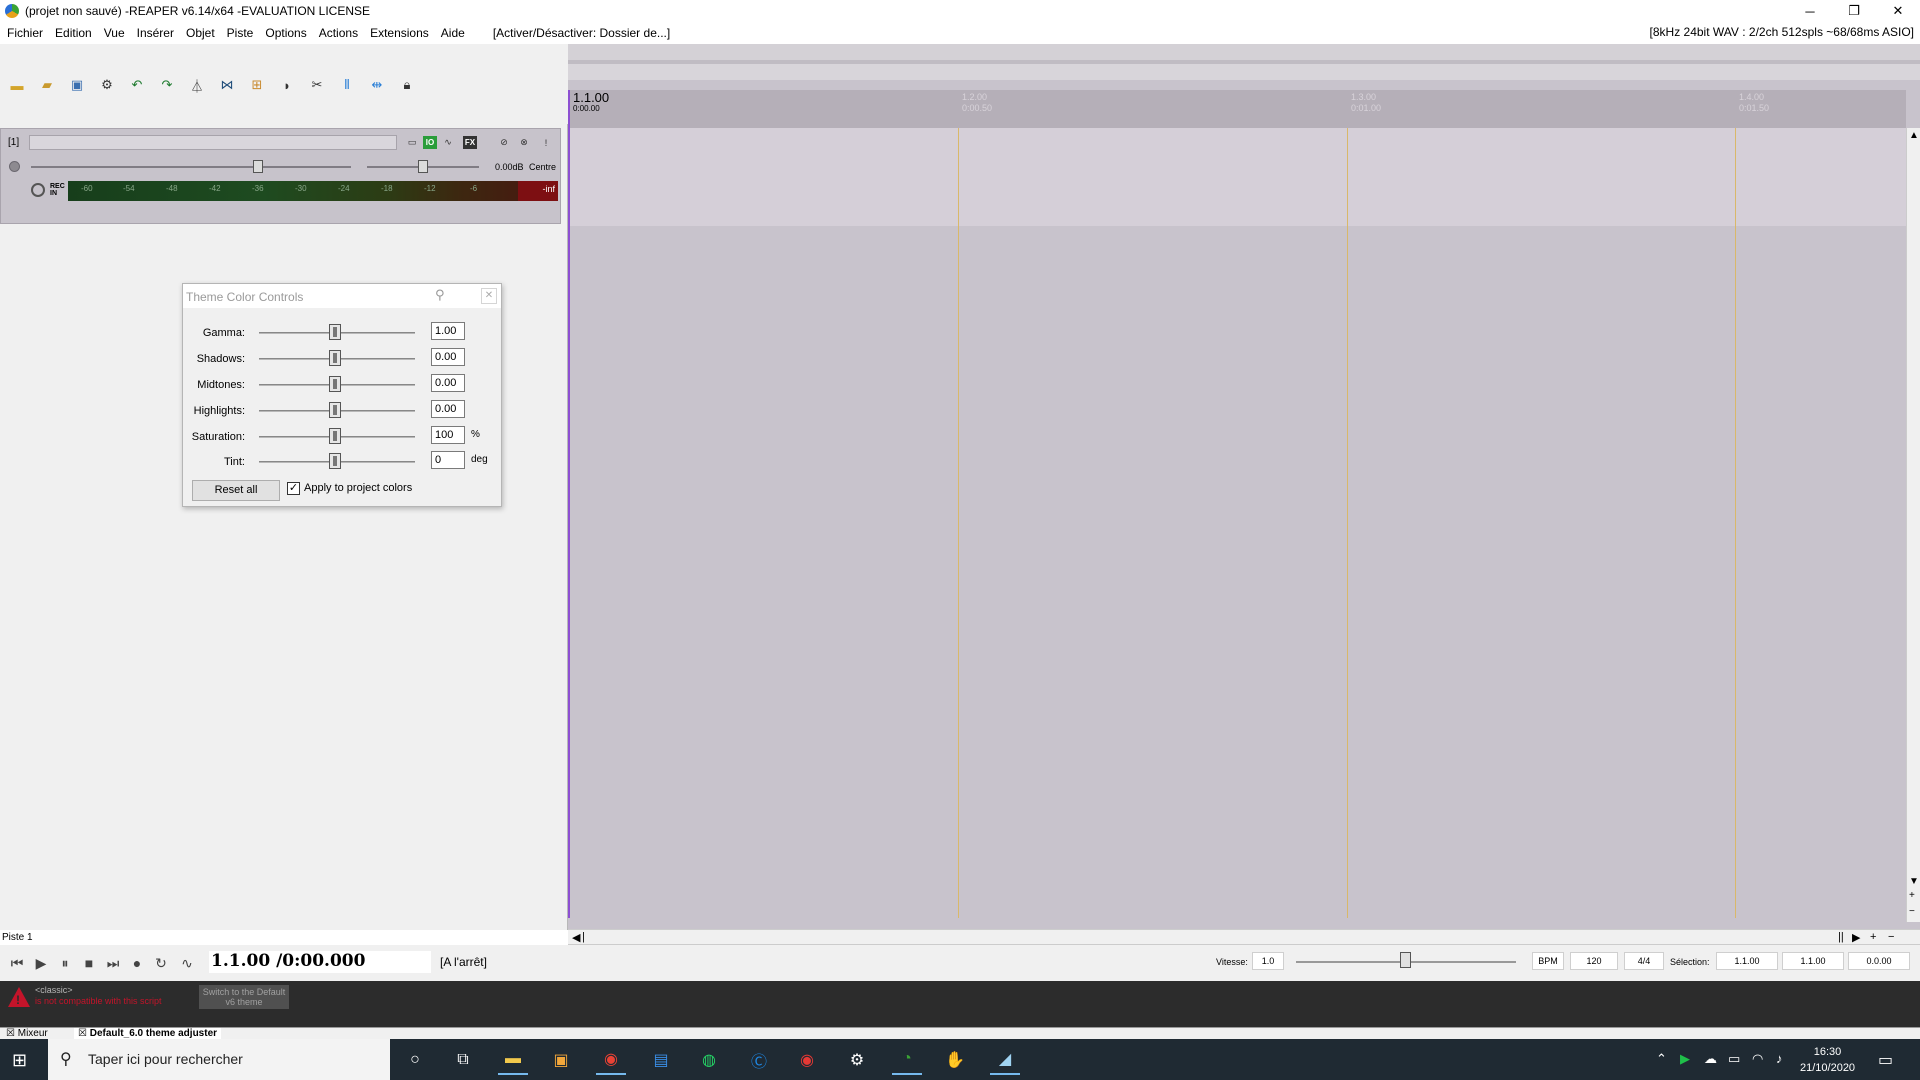 The image size is (1920, 1080). What do you see at coordinates (1912, 895) in the screenshot?
I see `zoom-in-vertical-icon: +` at bounding box center [1912, 895].